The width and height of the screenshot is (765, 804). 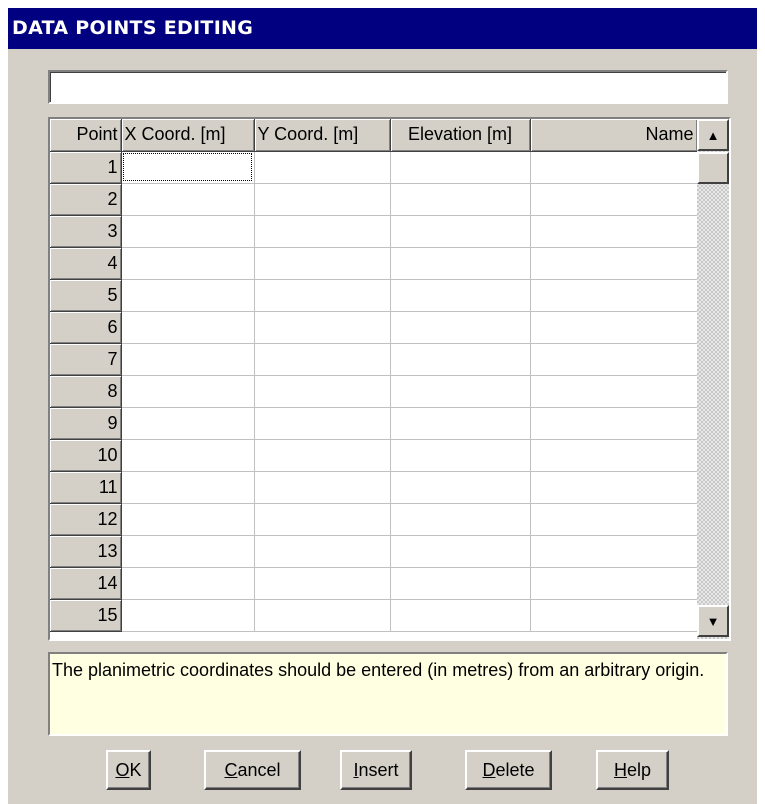 What do you see at coordinates (388, 87) in the screenshot?
I see `point-search-field` at bounding box center [388, 87].